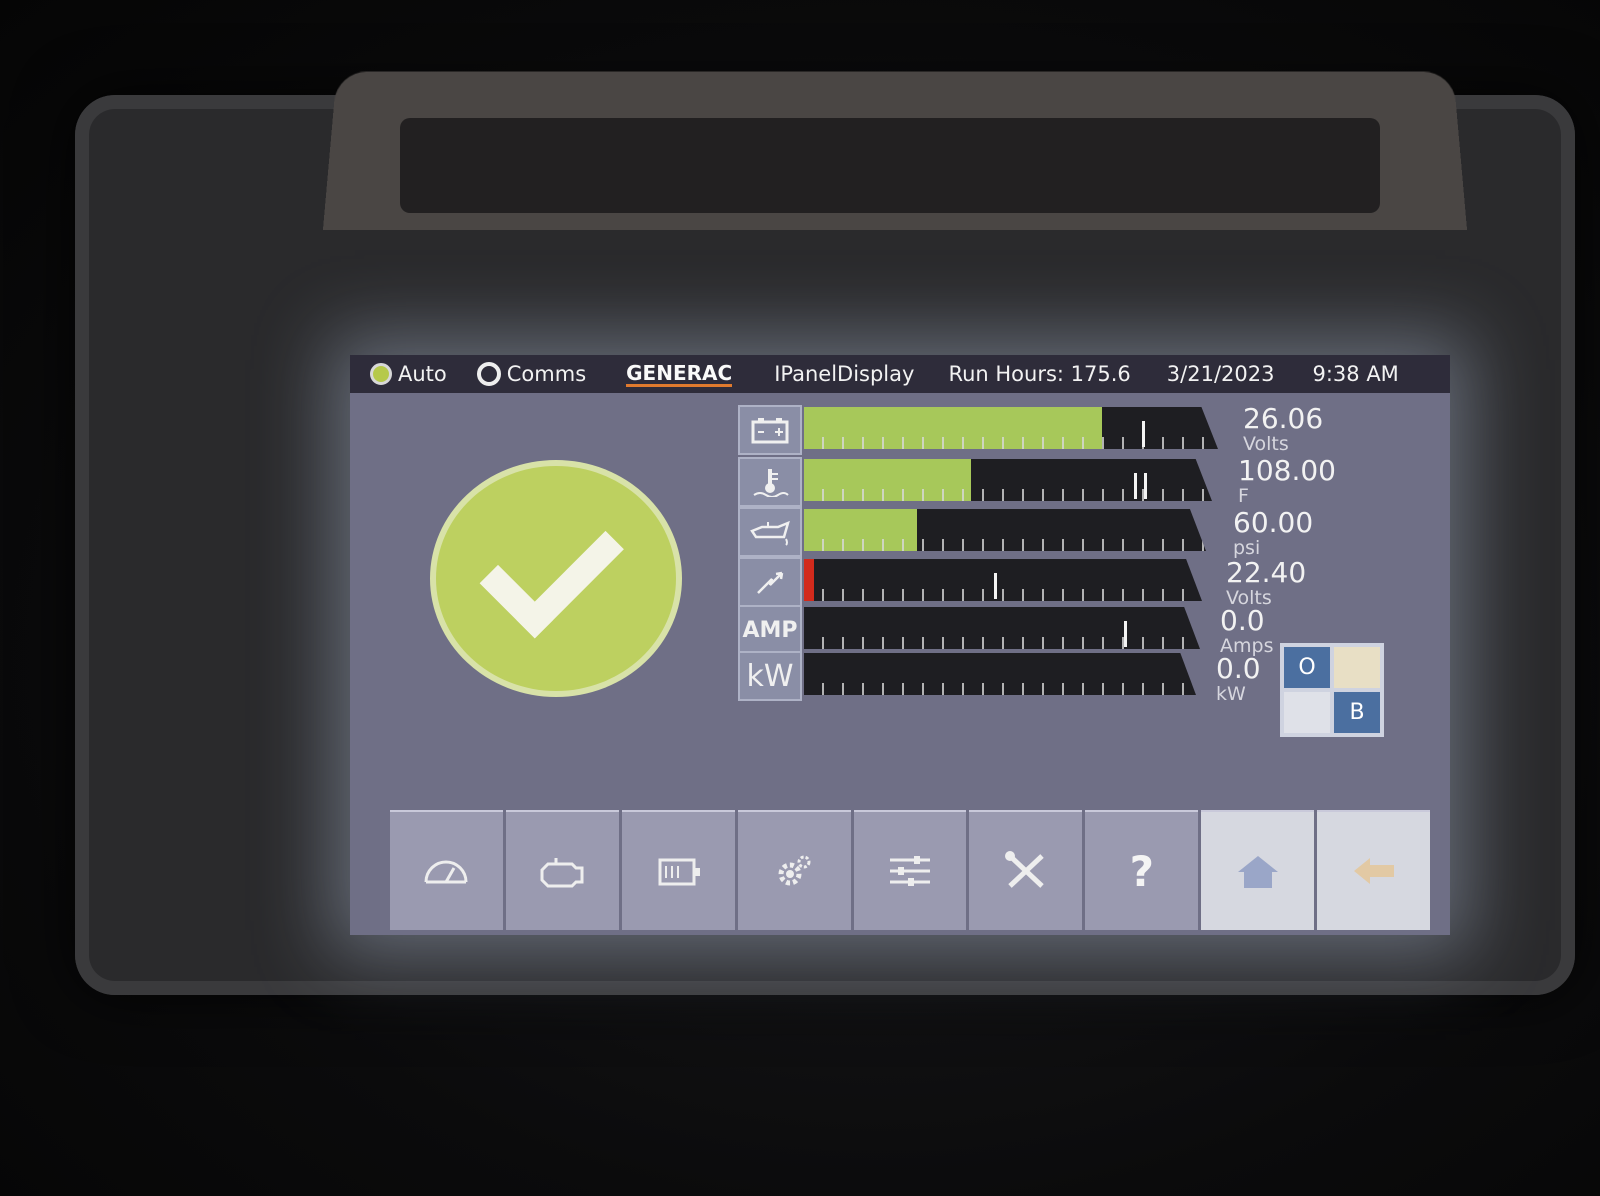 Image resolution: width=1600 pixels, height=1196 pixels. Describe the element at coordinates (1011, 428) in the screenshot. I see `battery-bar` at that location.